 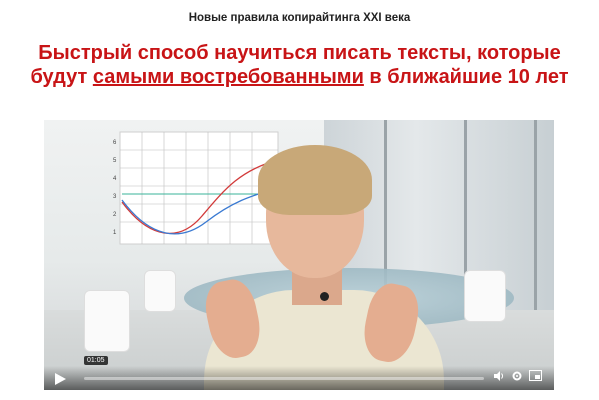 What do you see at coordinates (115, 197) in the screenshot?
I see `chart-tick: 3` at bounding box center [115, 197].